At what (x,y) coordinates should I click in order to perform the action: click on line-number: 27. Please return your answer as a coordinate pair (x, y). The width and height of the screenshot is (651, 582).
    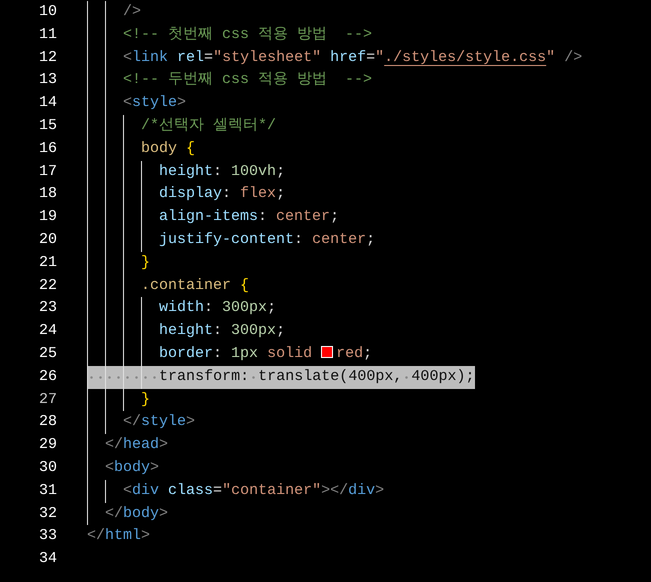
    Looking at the image, I should click on (47, 400).